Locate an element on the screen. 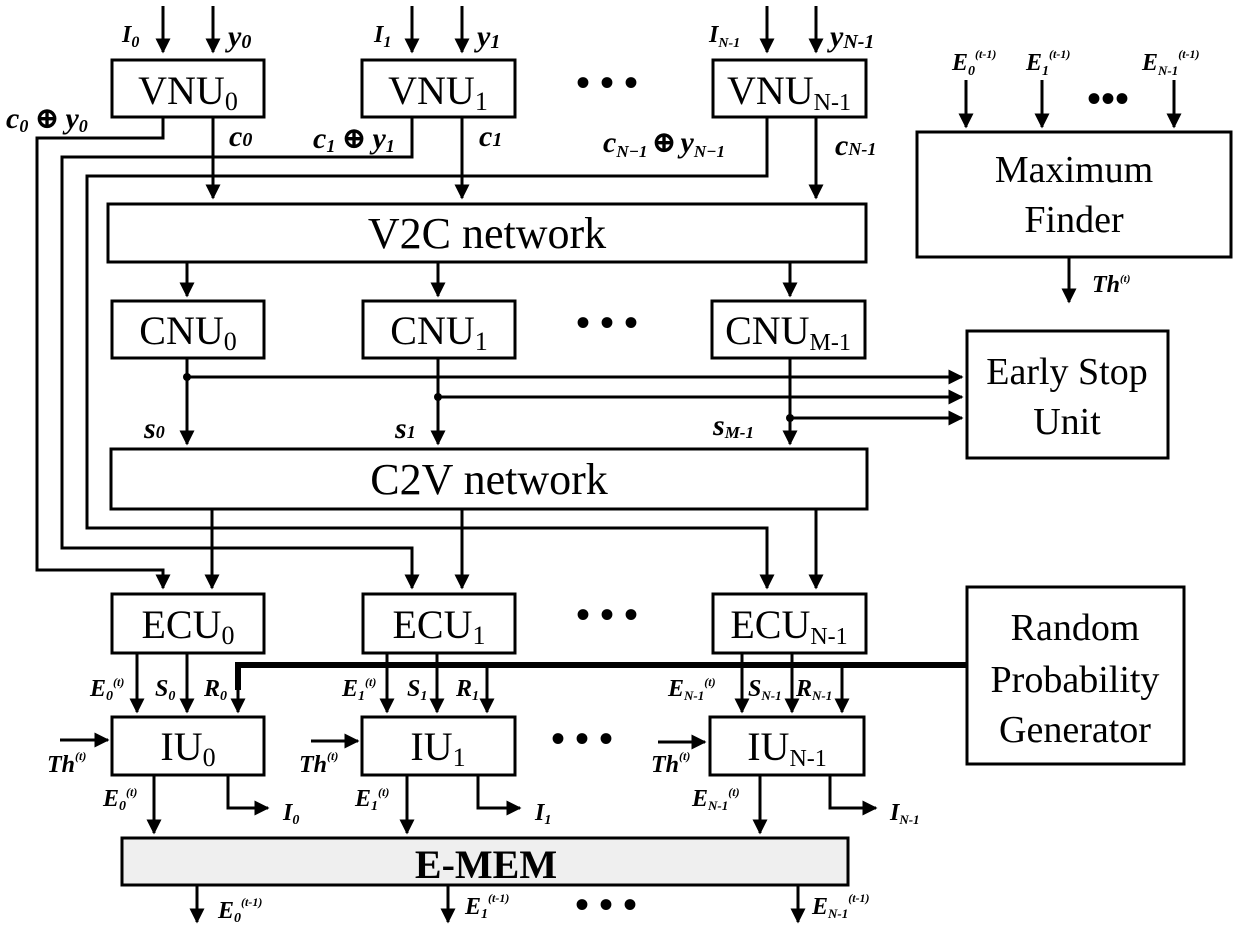 This screenshot has width=1239, height=932. label-xorN1: cN−1 ⊕ yN−1 is located at coordinates (664, 143).